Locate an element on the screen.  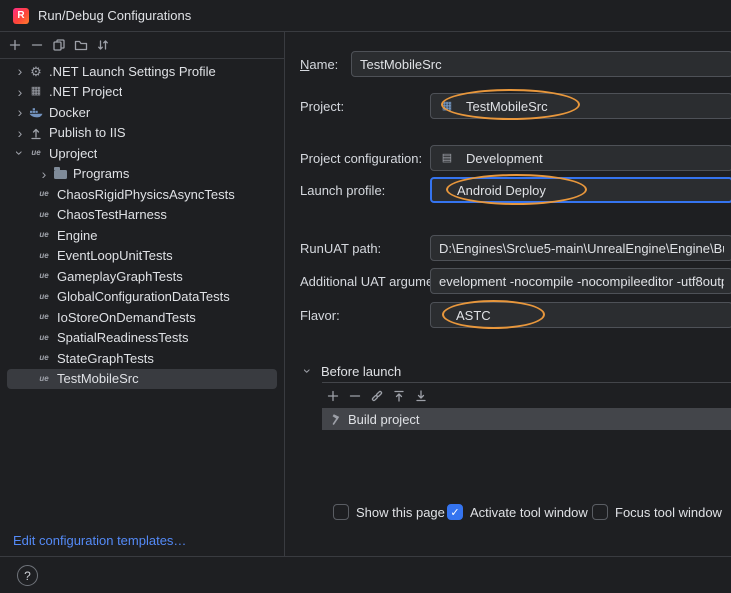
flavor-value: ASTC is located at coordinates (473, 315).